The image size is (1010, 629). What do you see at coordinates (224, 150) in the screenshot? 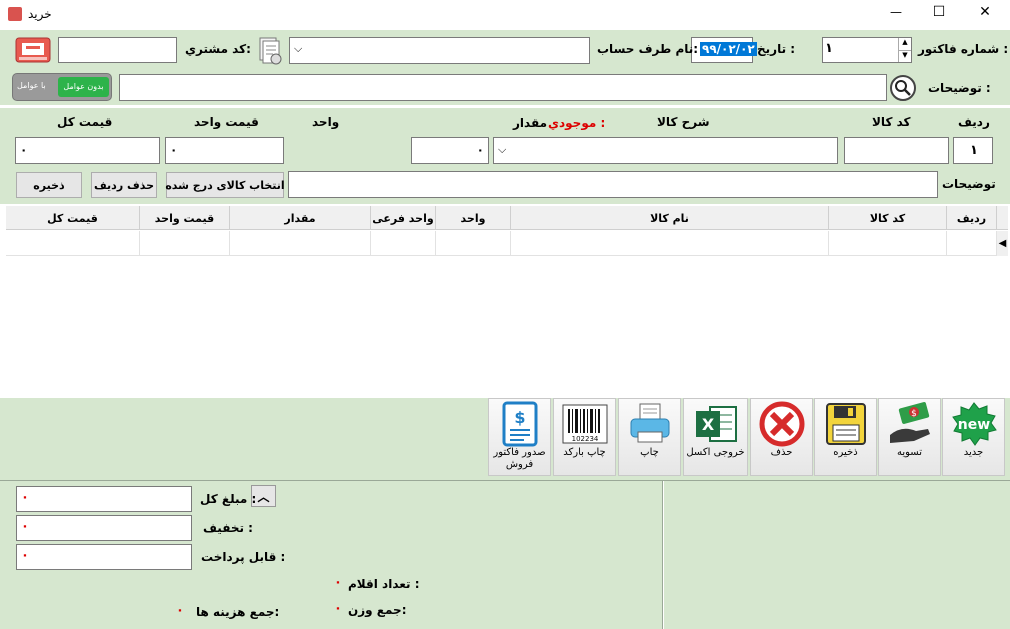
I see `unit-price-field: ۰` at bounding box center [224, 150].